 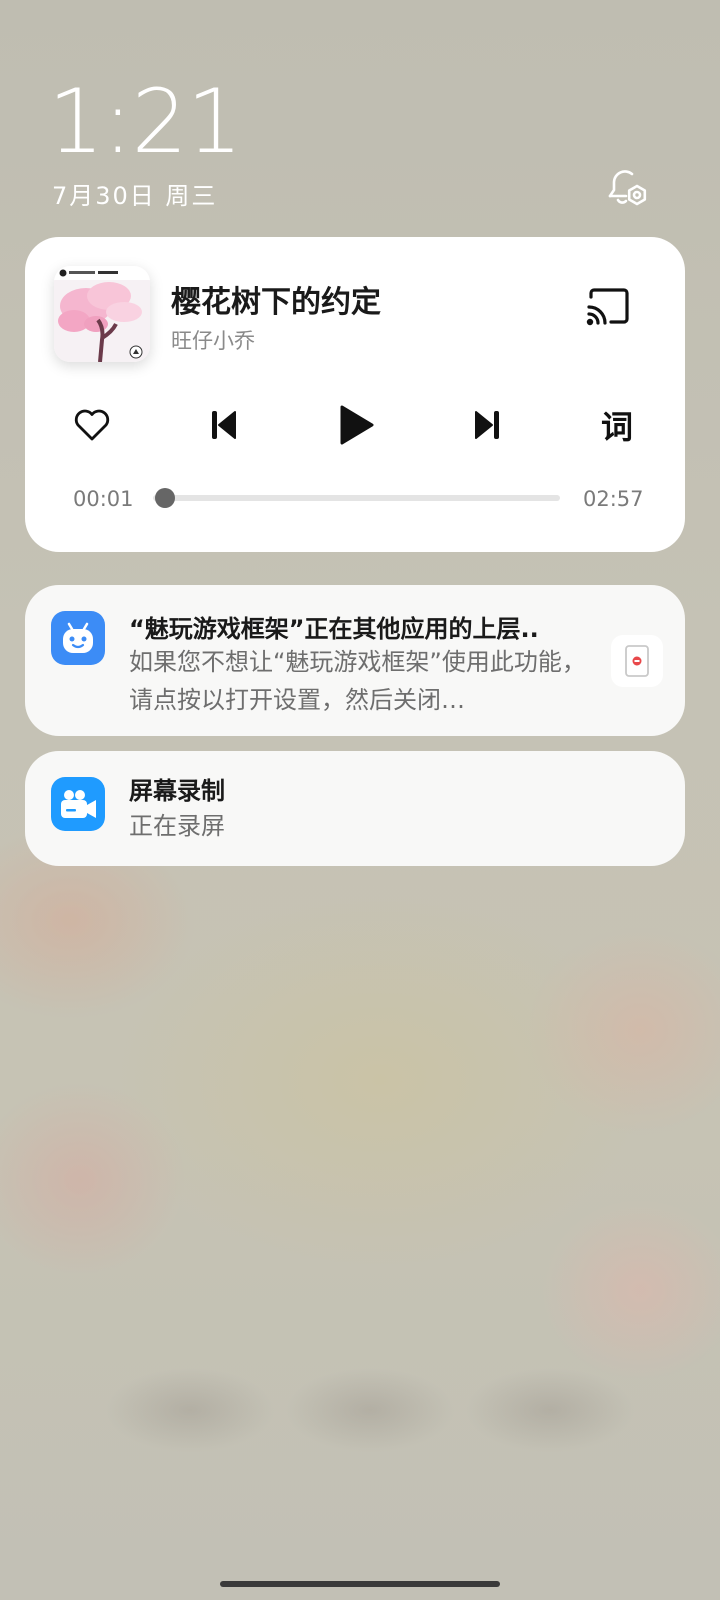 What do you see at coordinates (355, 808) in the screenshot?
I see `notification-screen-recording: 屏幕录制 正在录屏` at bounding box center [355, 808].